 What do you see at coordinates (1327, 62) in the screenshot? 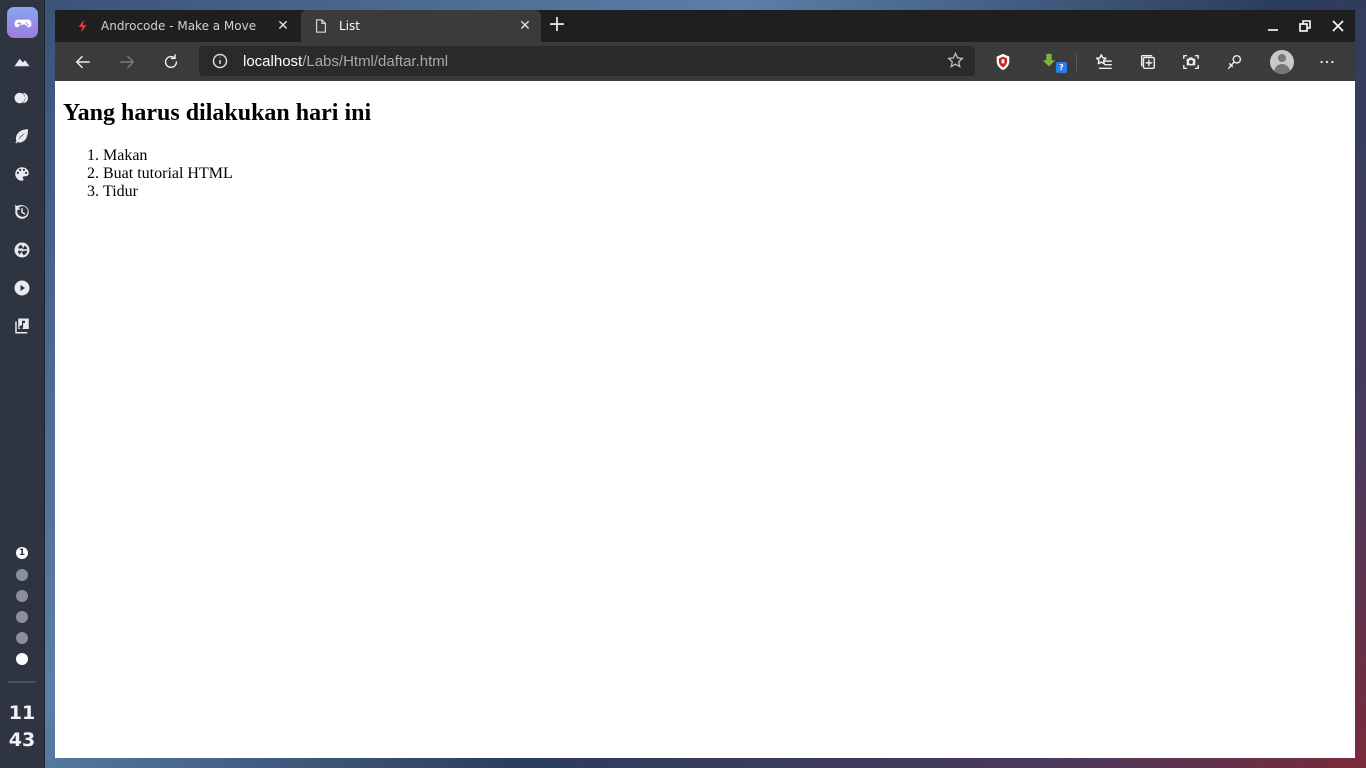
I see `more-menu-icon` at bounding box center [1327, 62].